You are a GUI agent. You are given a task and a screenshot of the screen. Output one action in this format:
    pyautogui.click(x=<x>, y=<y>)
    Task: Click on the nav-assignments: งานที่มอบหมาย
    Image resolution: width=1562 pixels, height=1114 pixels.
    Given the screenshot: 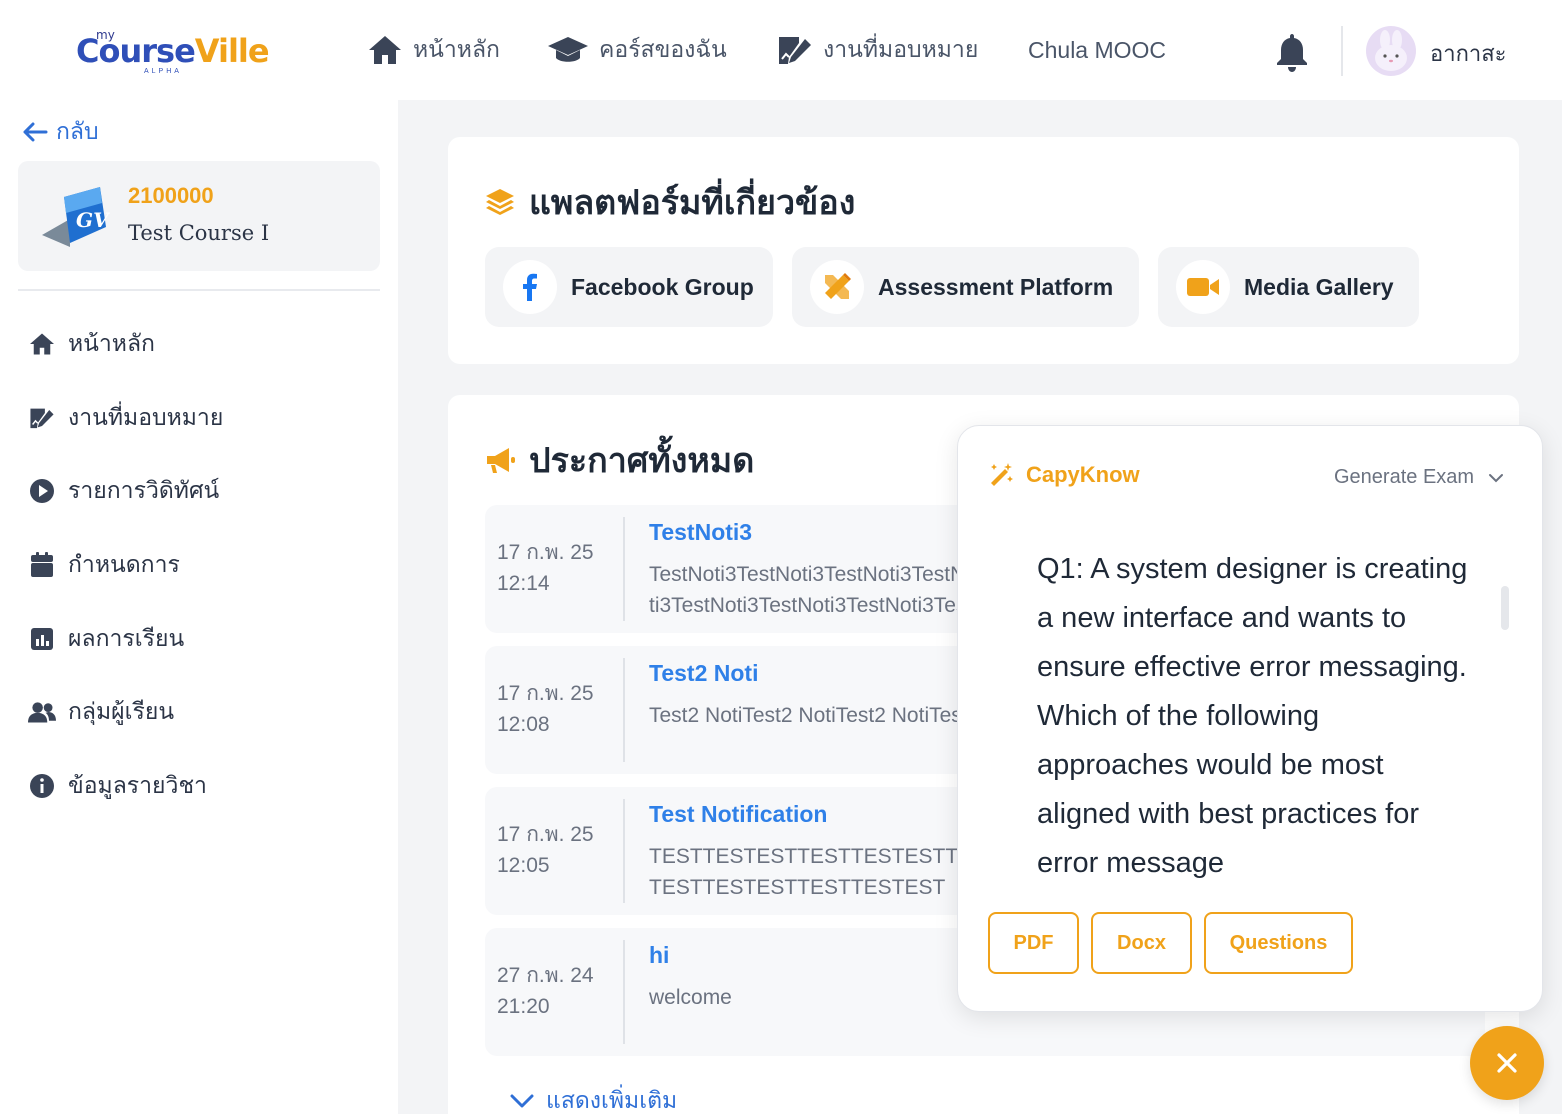 What is the action you would take?
    pyautogui.click(x=877, y=50)
    